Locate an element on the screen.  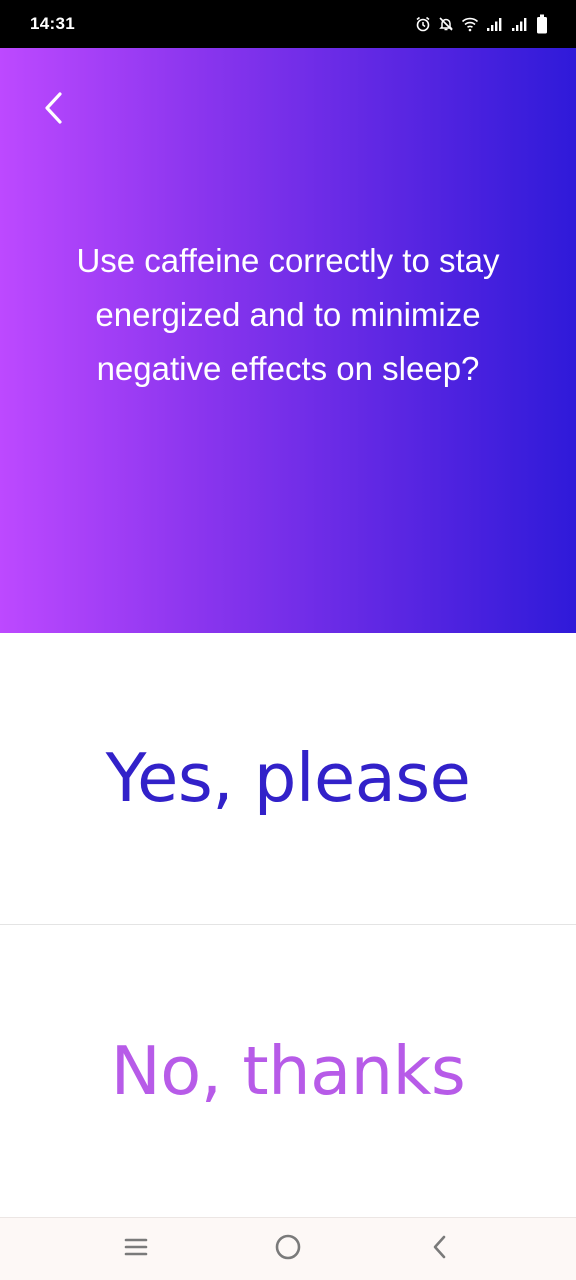
back-button is located at coordinates (54, 110).